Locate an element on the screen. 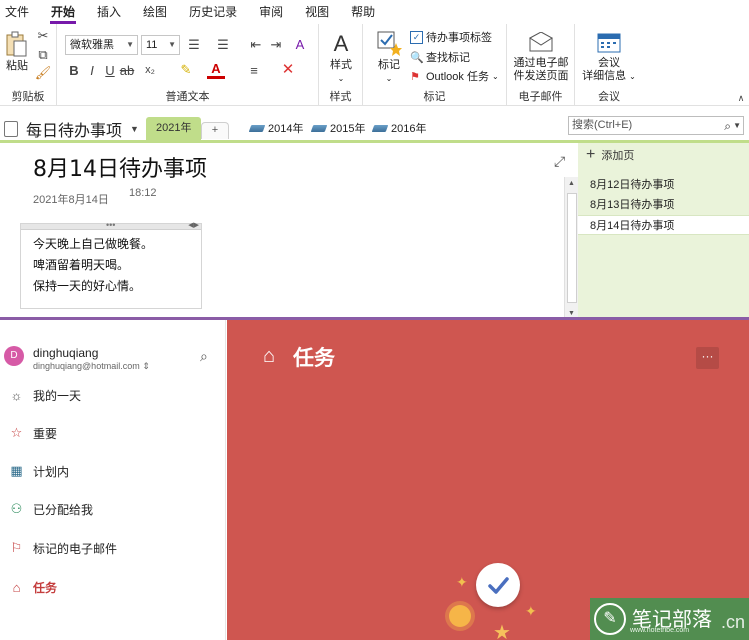 The height and width of the screenshot is (640, 749). nav-important: ☆ 重要 is located at coordinates (112, 433).